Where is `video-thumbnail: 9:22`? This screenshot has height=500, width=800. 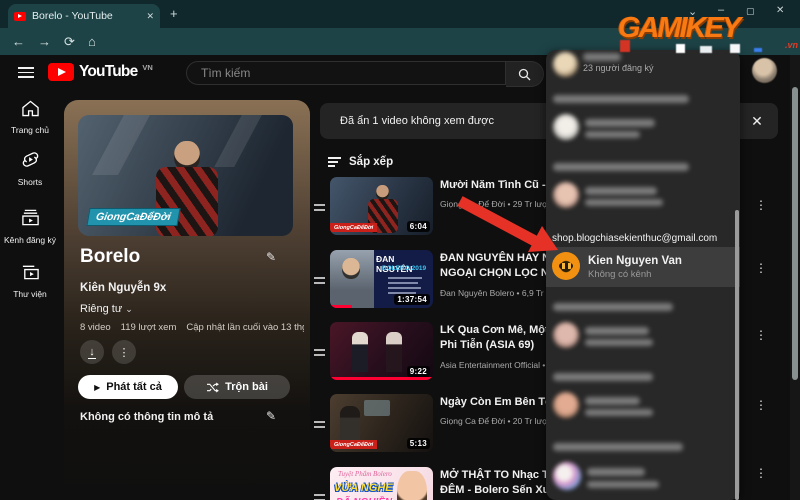 video-thumbnail: 9:22 is located at coordinates (381, 351).